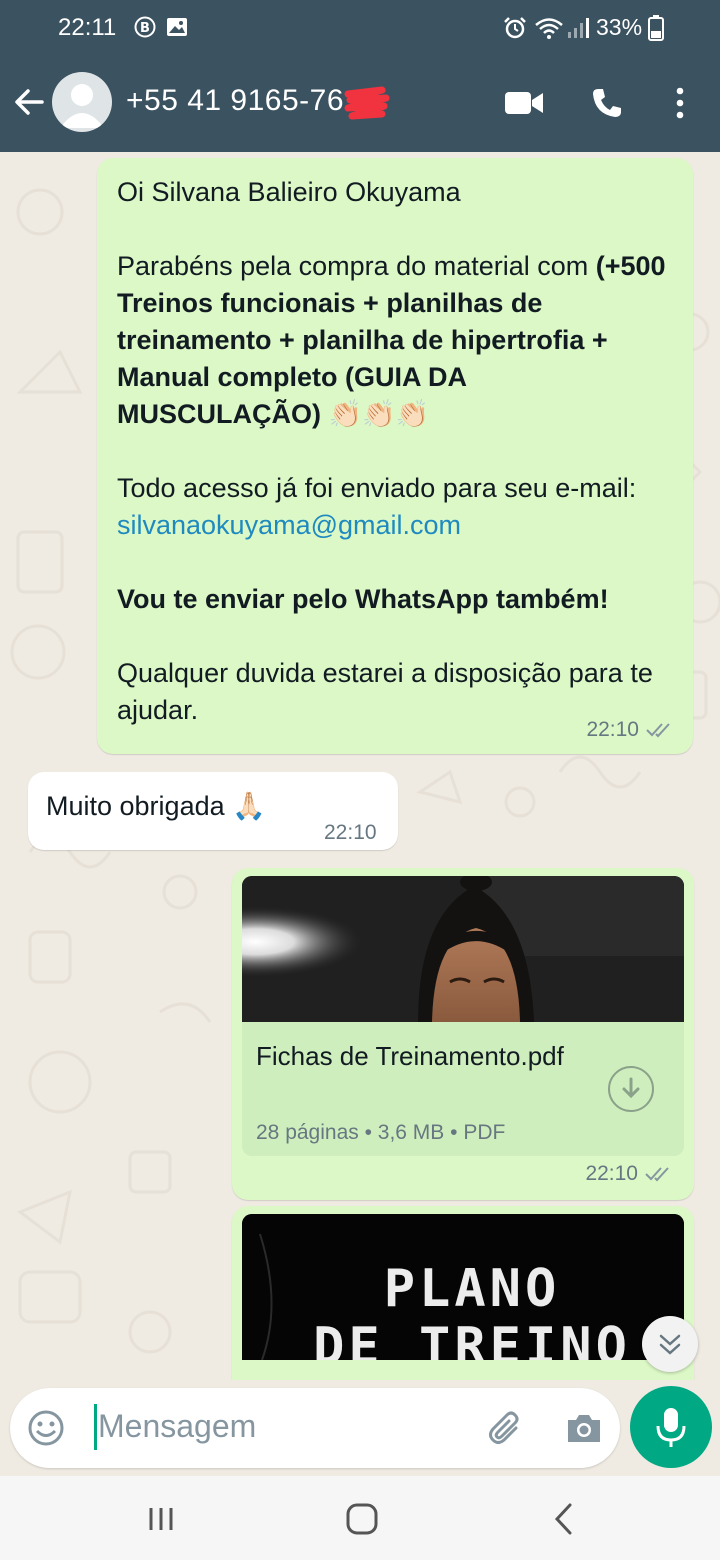  I want to click on avatar-icon, so click(82, 106).